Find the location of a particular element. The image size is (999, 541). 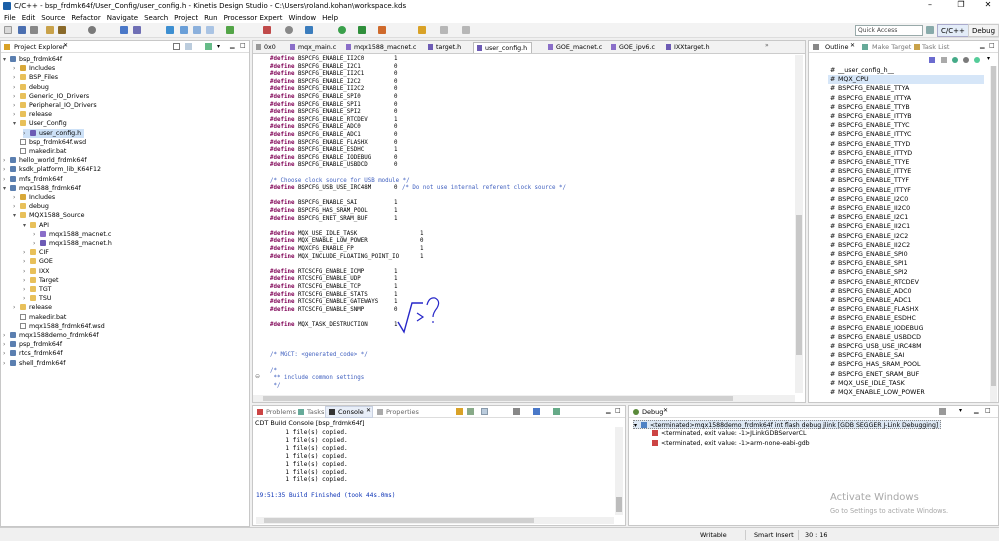

scroll-lock-icon is located at coordinates (459, 411).